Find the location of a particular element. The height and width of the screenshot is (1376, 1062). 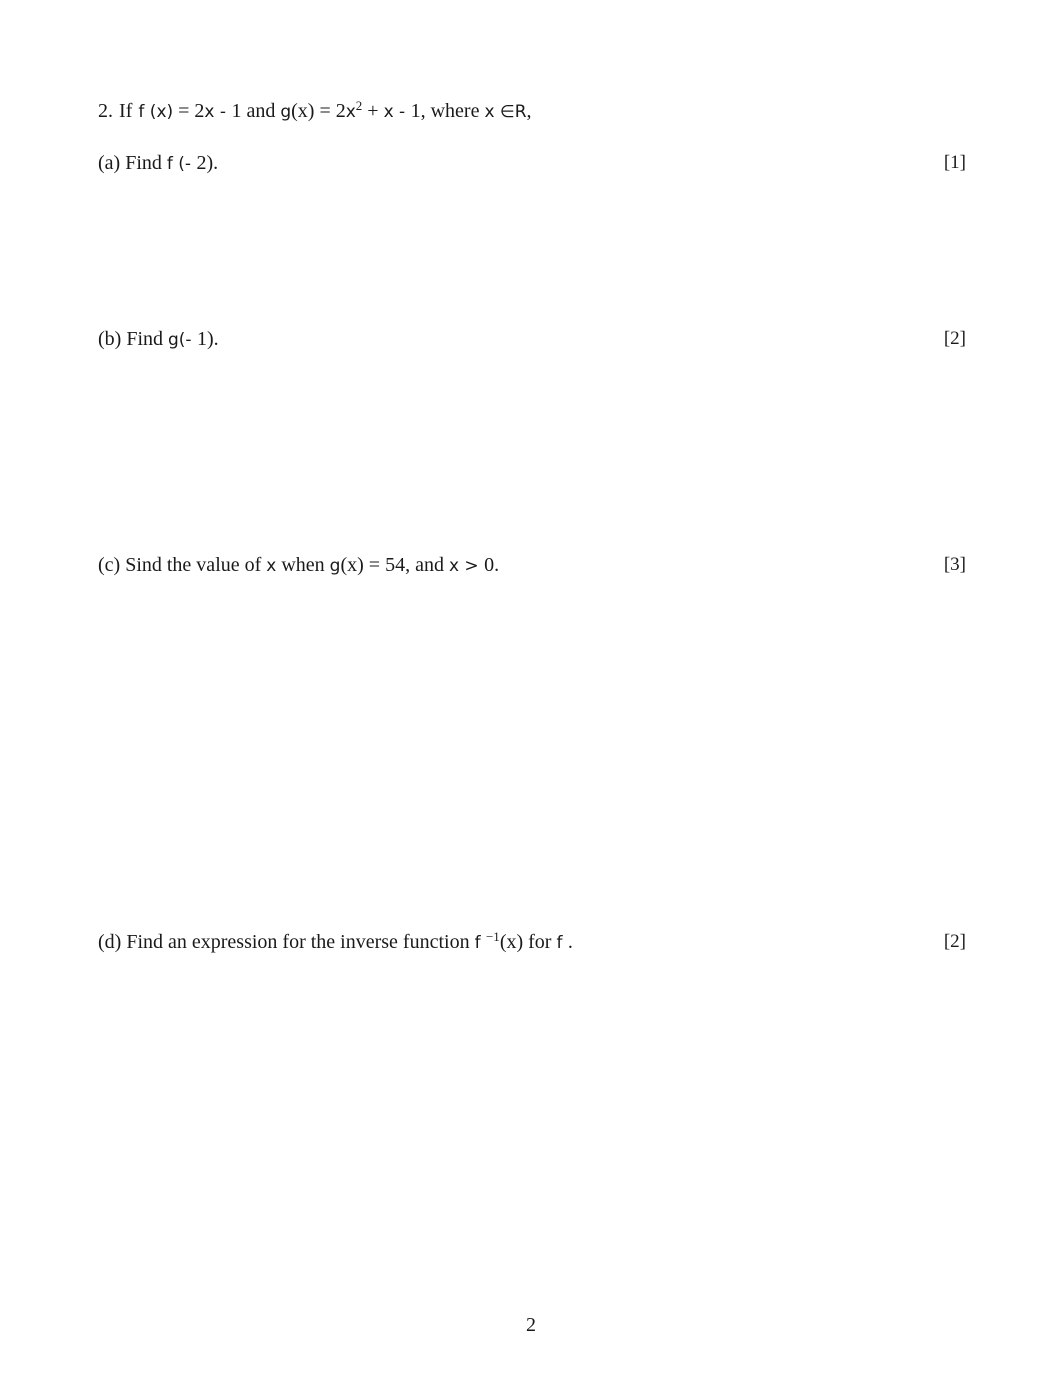

part-b-label: (b) Find is located at coordinates (133, 339).